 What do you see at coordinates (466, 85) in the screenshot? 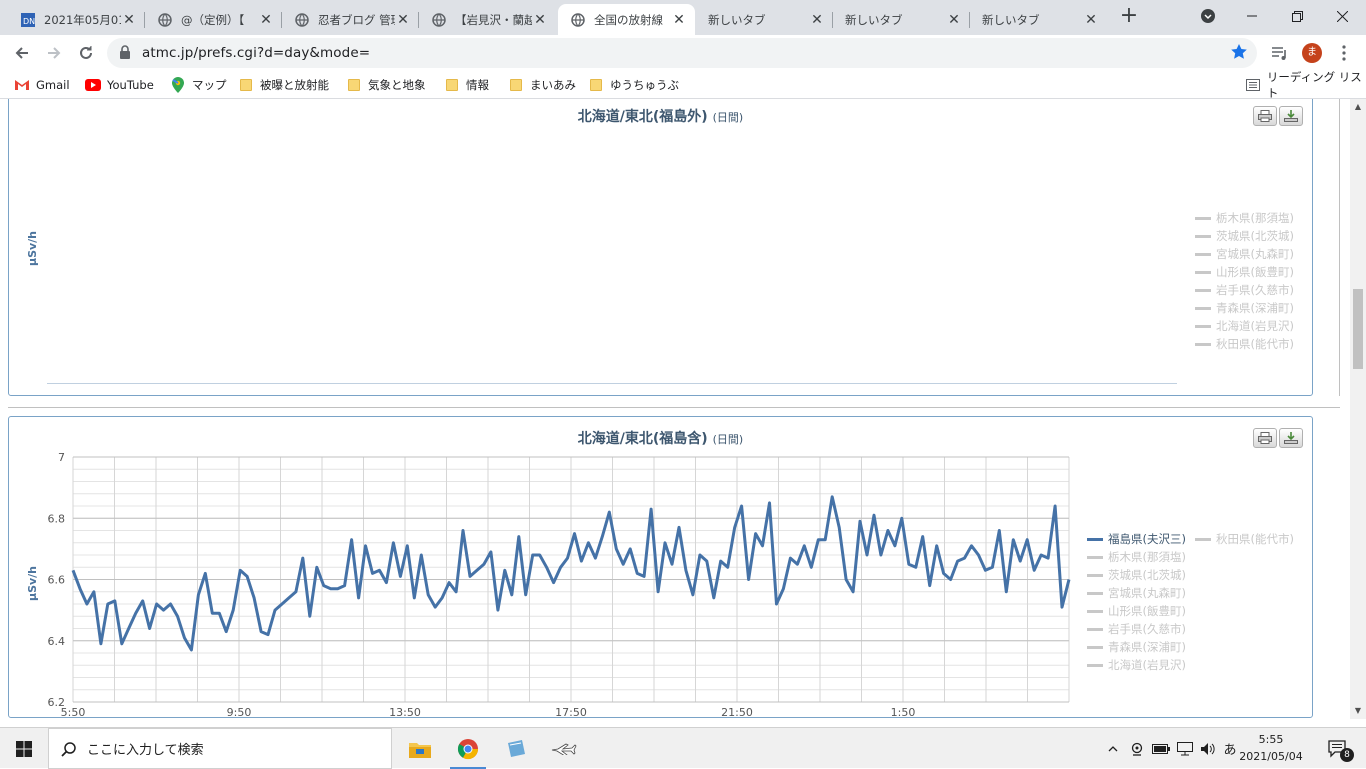
I see `bookmark-folder-3: 情報` at bounding box center [466, 85].